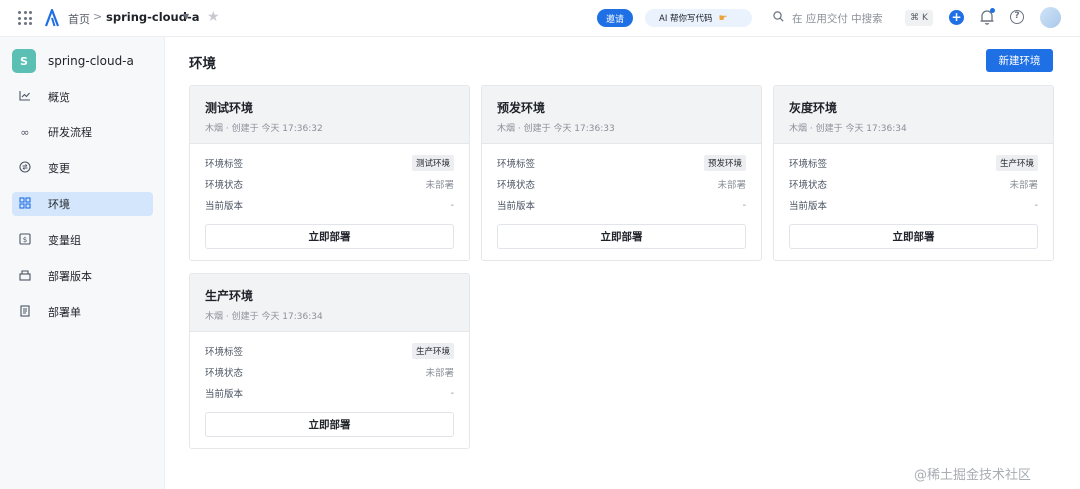 The image size is (1080, 489). I want to click on project-badge: S, so click(24, 61).